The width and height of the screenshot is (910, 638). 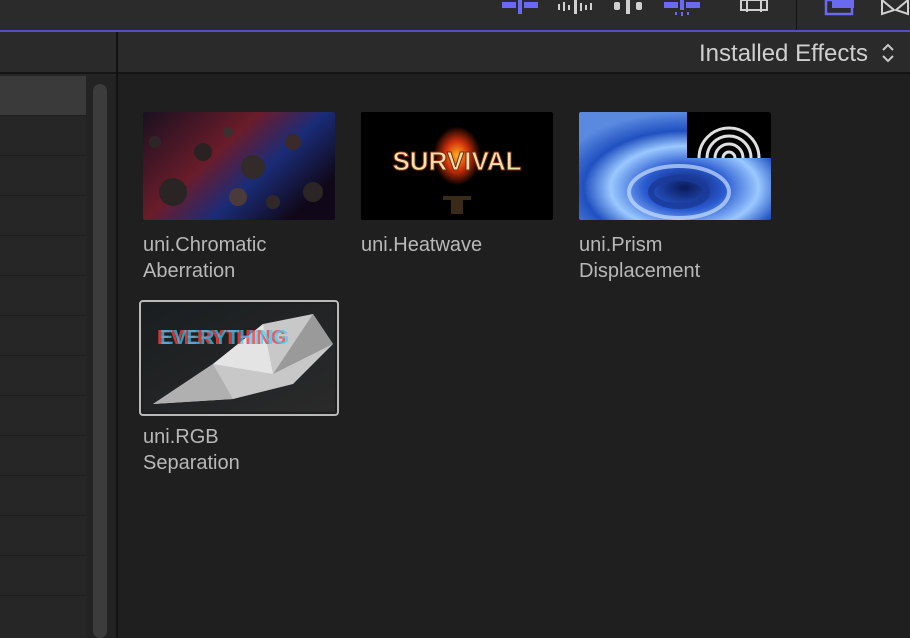 What do you see at coordinates (100, 361) in the screenshot?
I see `sidebar-scrollbar` at bounding box center [100, 361].